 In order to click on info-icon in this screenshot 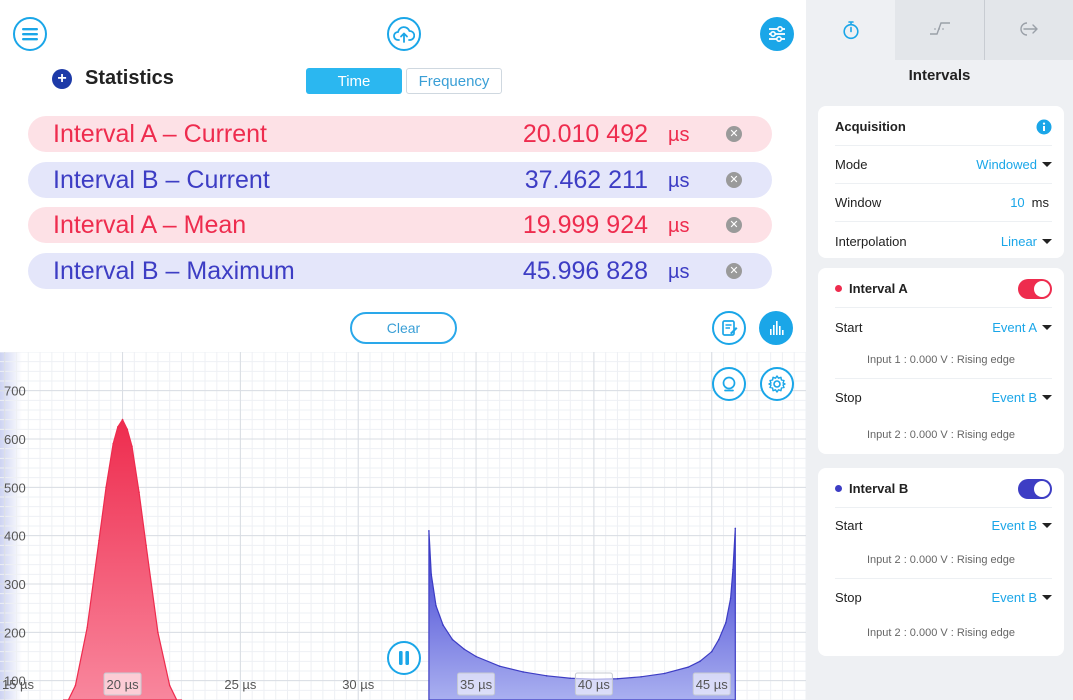, I will do `click(1044, 127)`.